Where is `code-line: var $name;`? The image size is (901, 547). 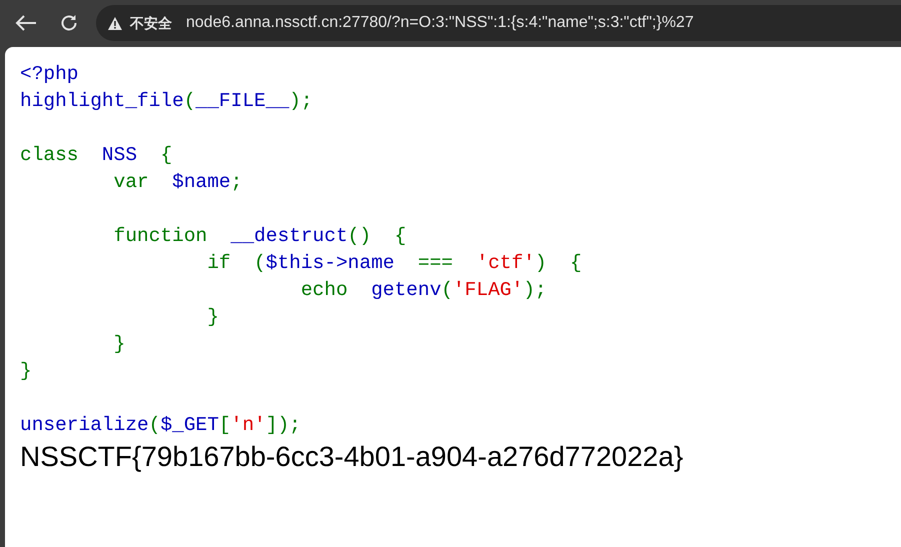
code-line: var $name; is located at coordinates (177, 182).